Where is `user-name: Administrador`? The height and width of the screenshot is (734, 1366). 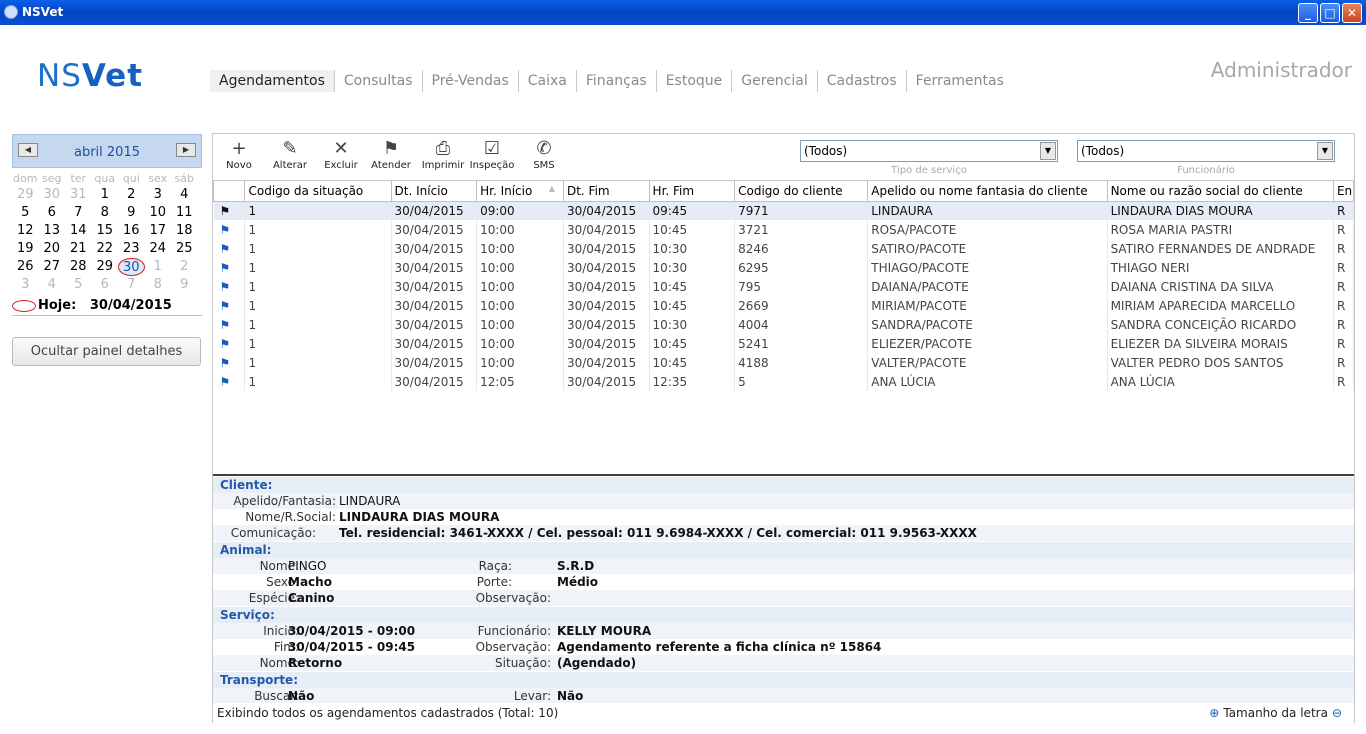
user-name: Administrador is located at coordinates (1281, 70).